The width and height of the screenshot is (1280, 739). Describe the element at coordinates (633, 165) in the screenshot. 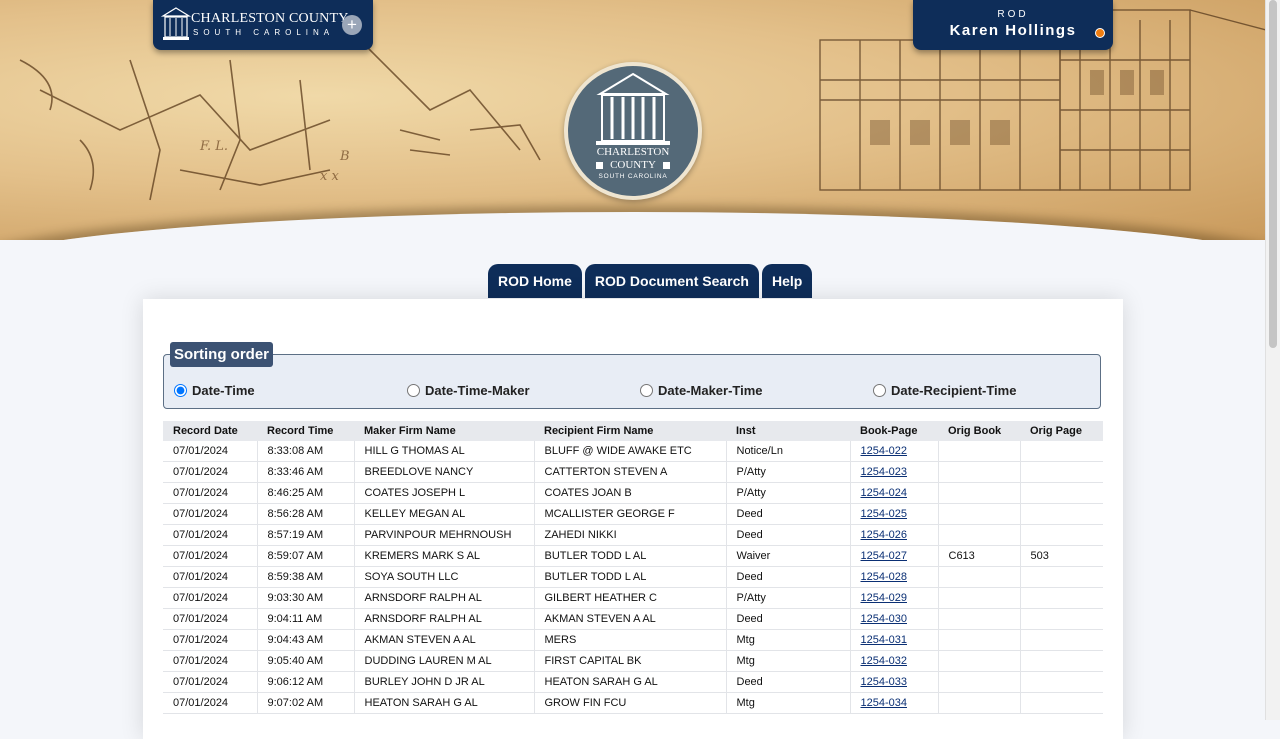

I see `seal-line2: COUNTY` at that location.